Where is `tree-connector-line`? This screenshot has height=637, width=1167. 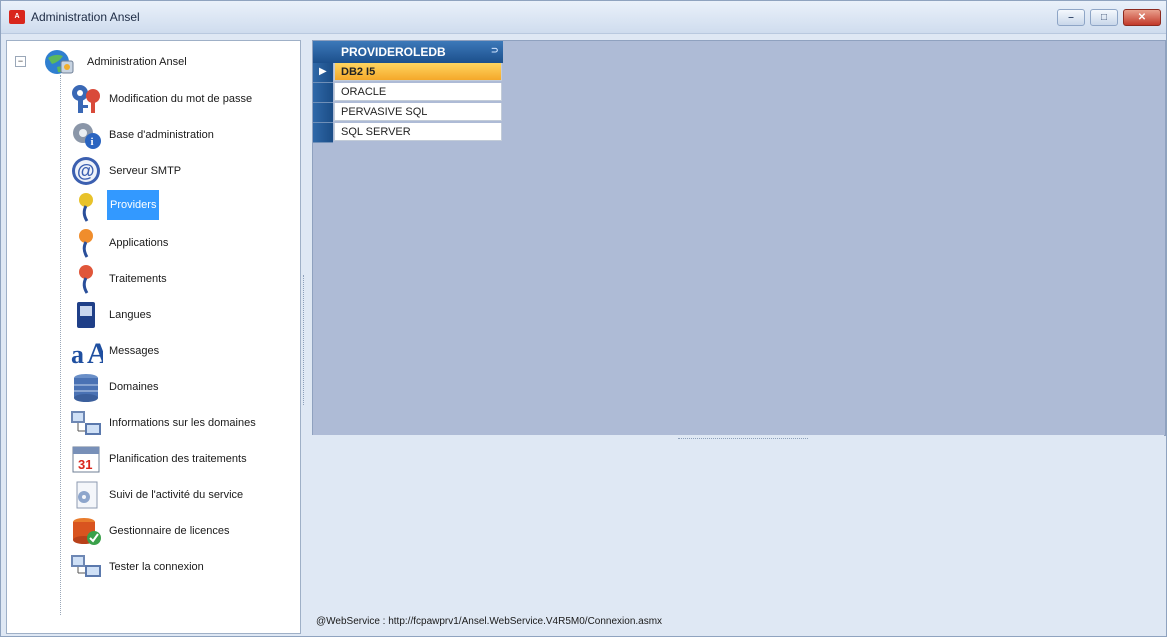 tree-connector-line is located at coordinates (60, 345).